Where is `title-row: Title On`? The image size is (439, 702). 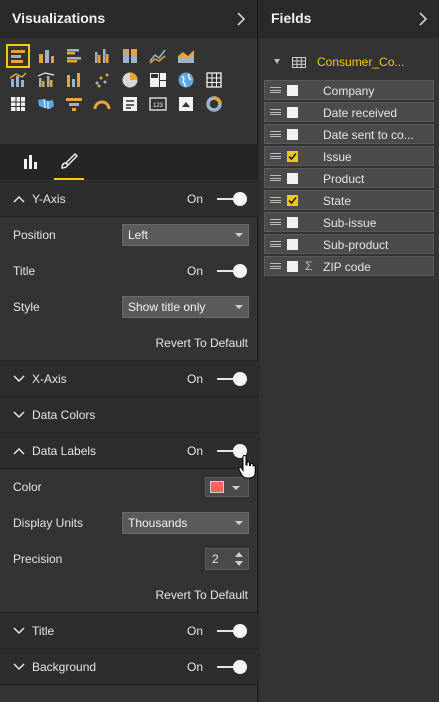
title-row: Title On is located at coordinates (129, 271).